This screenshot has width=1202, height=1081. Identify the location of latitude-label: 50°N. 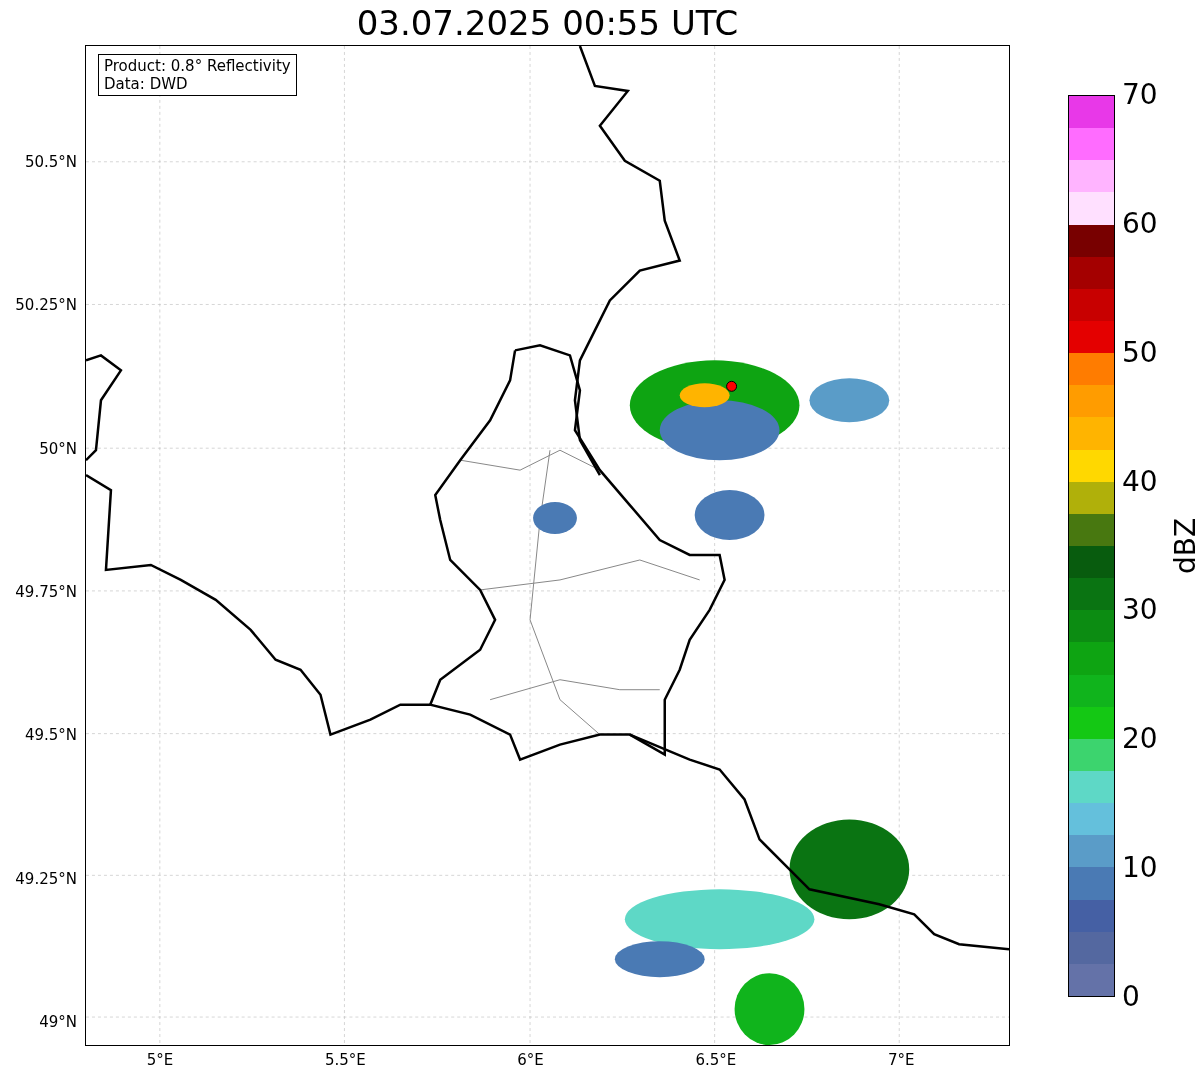
(58, 448).